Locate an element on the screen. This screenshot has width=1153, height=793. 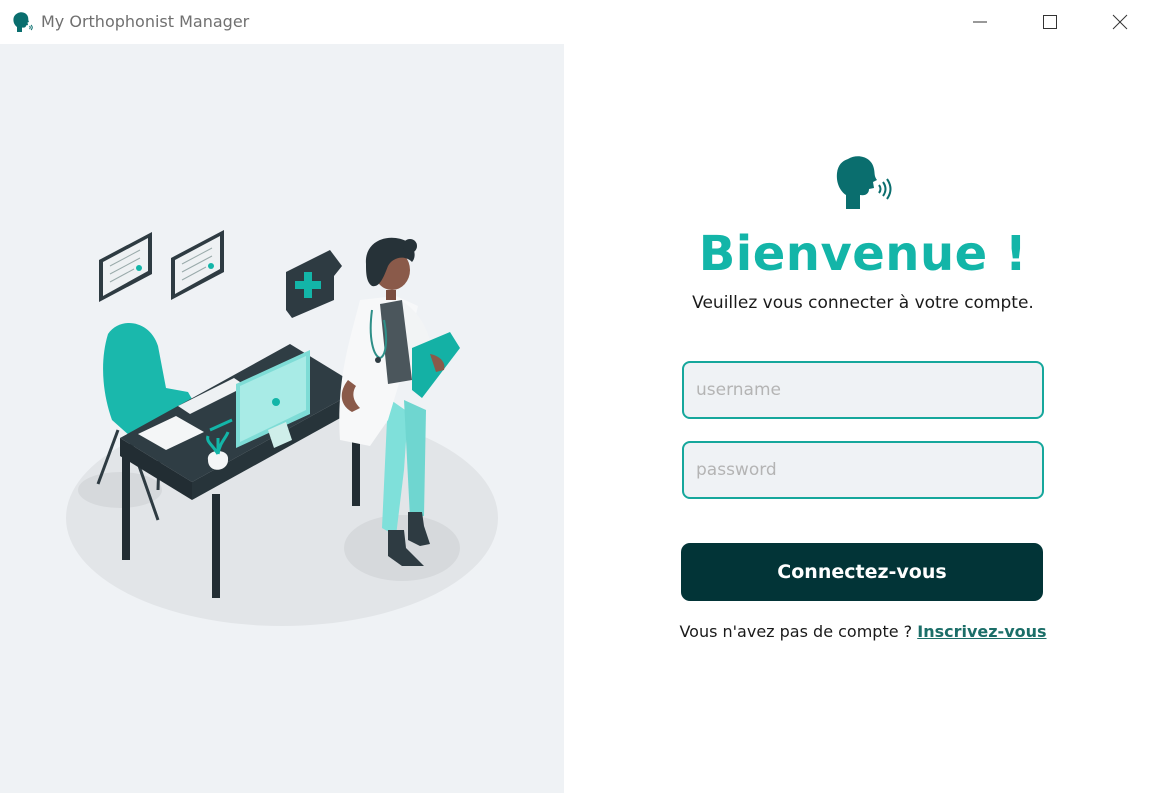
minimize-icon is located at coordinates (980, 22).